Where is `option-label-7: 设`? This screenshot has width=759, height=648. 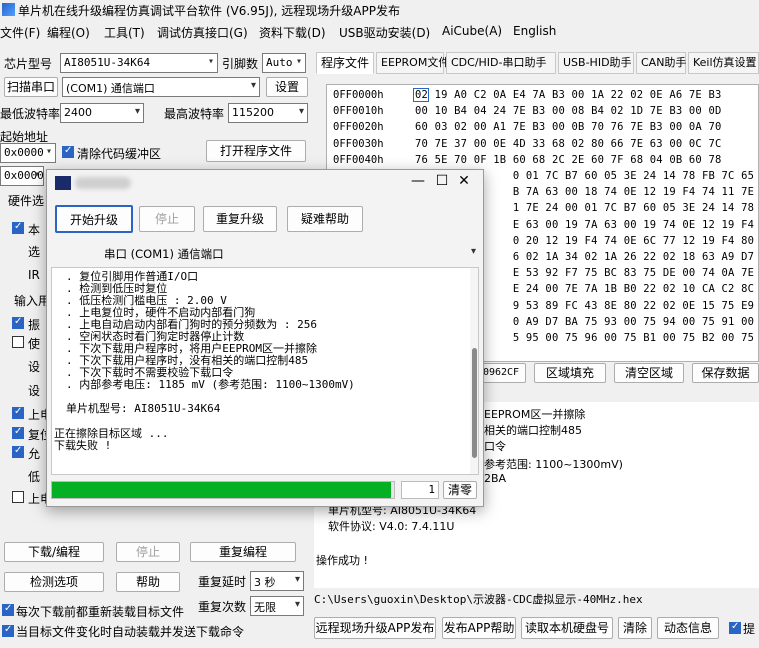
option-label-7: 设 is located at coordinates (34, 367).